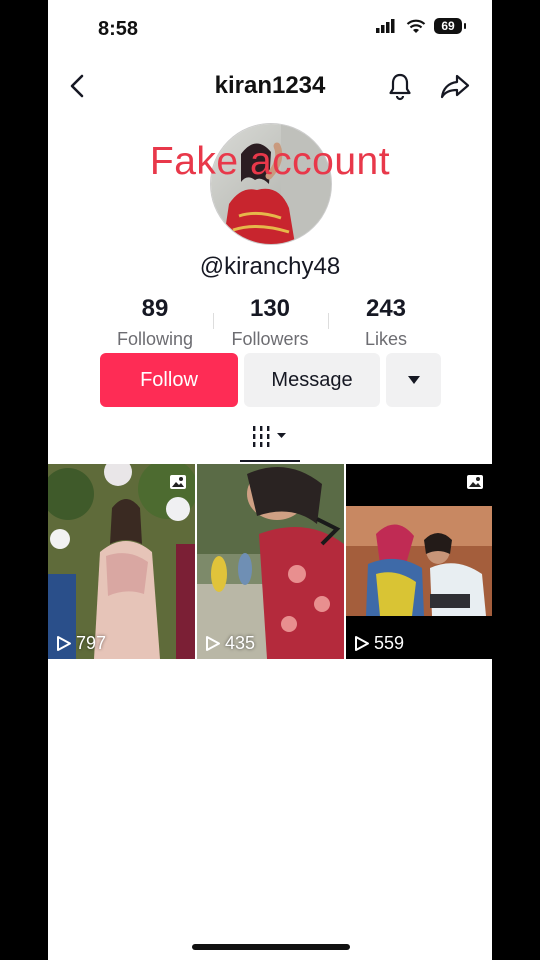 The width and height of the screenshot is (540, 960). I want to click on stat-label: Following, so click(155, 339).